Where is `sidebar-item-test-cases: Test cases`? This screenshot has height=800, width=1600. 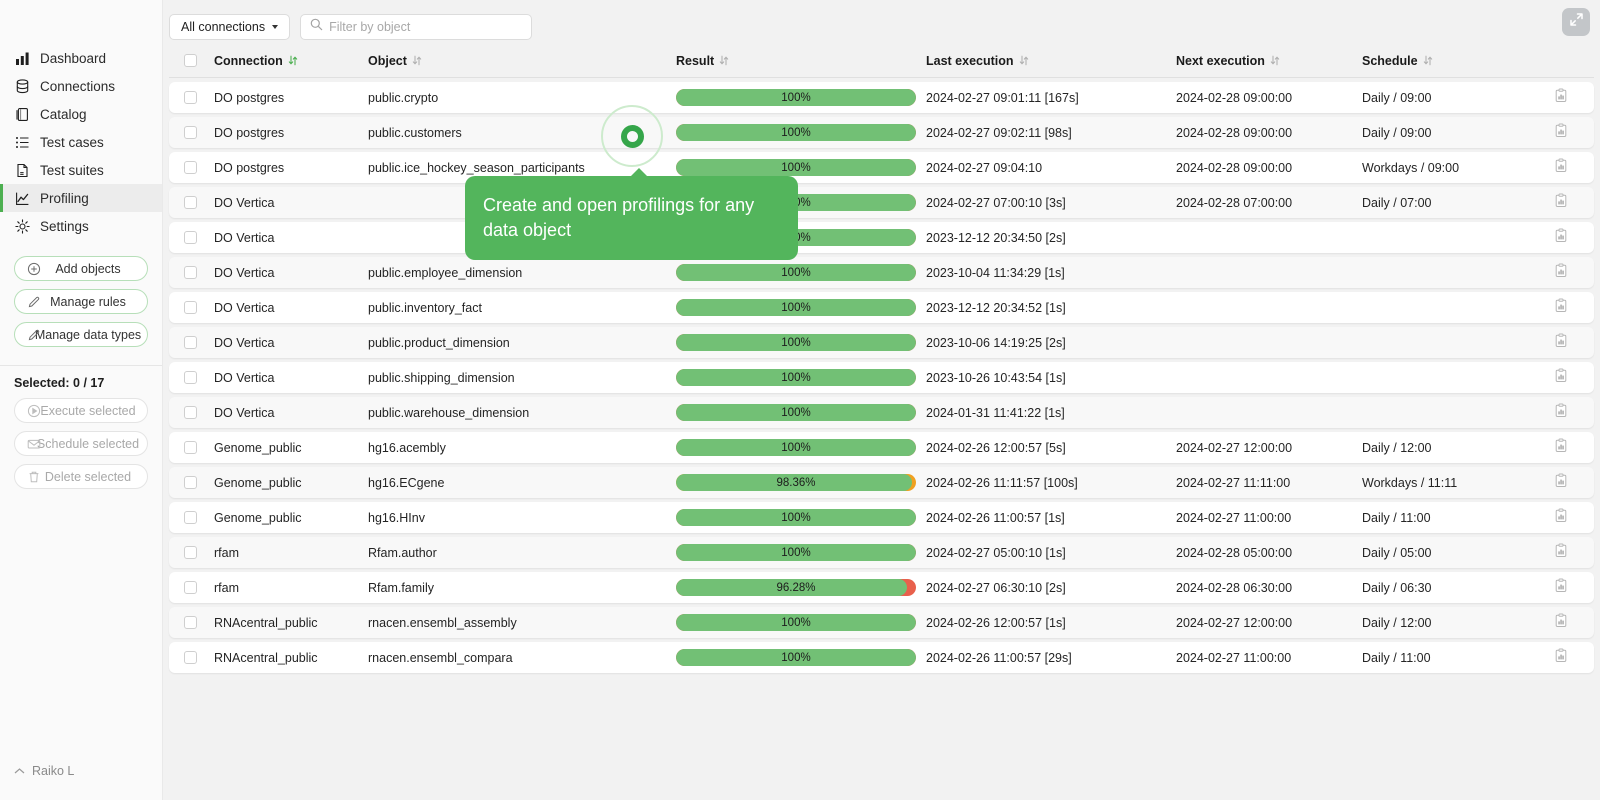 sidebar-item-test-cases: Test cases is located at coordinates (81, 142).